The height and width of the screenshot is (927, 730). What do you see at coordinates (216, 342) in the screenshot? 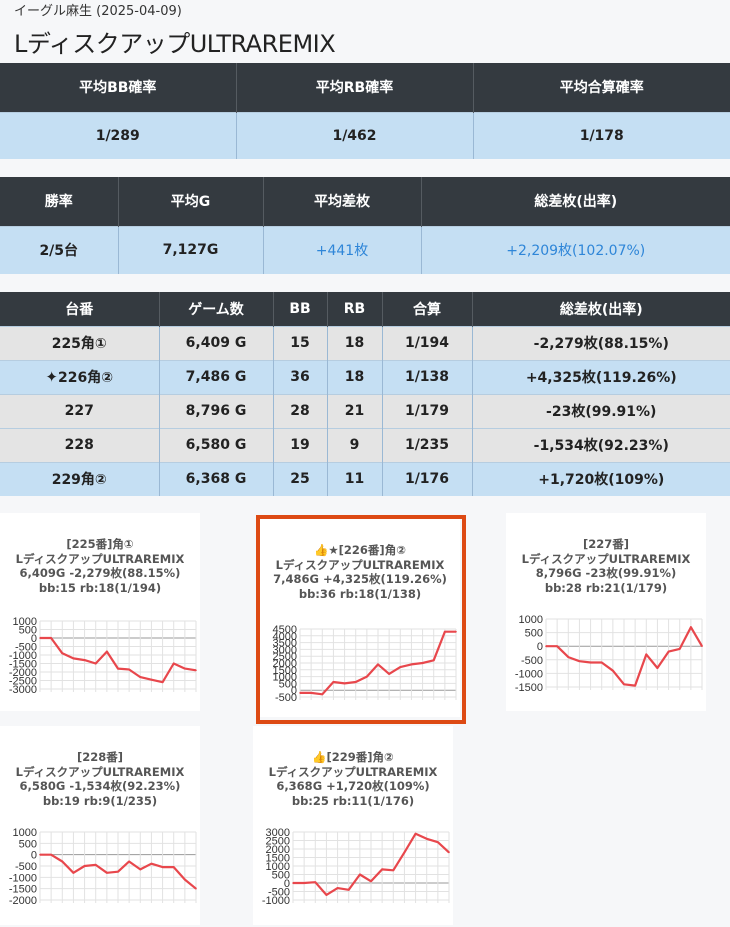
I see `cell-games: 6,409 G` at bounding box center [216, 342].